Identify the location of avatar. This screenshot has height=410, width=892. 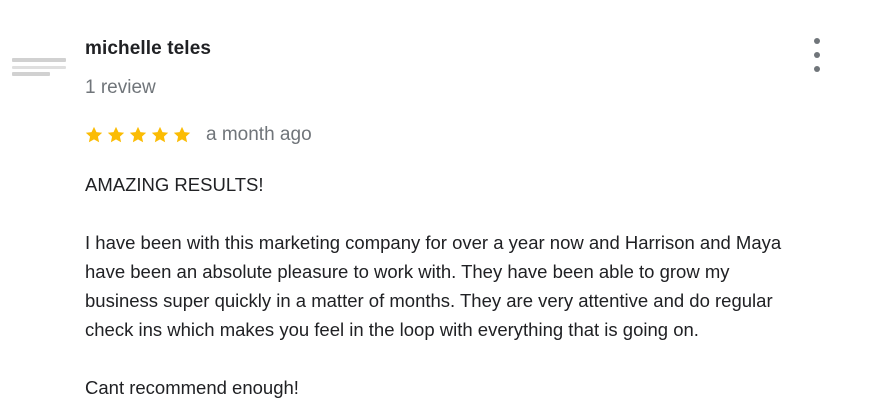
(39, 67).